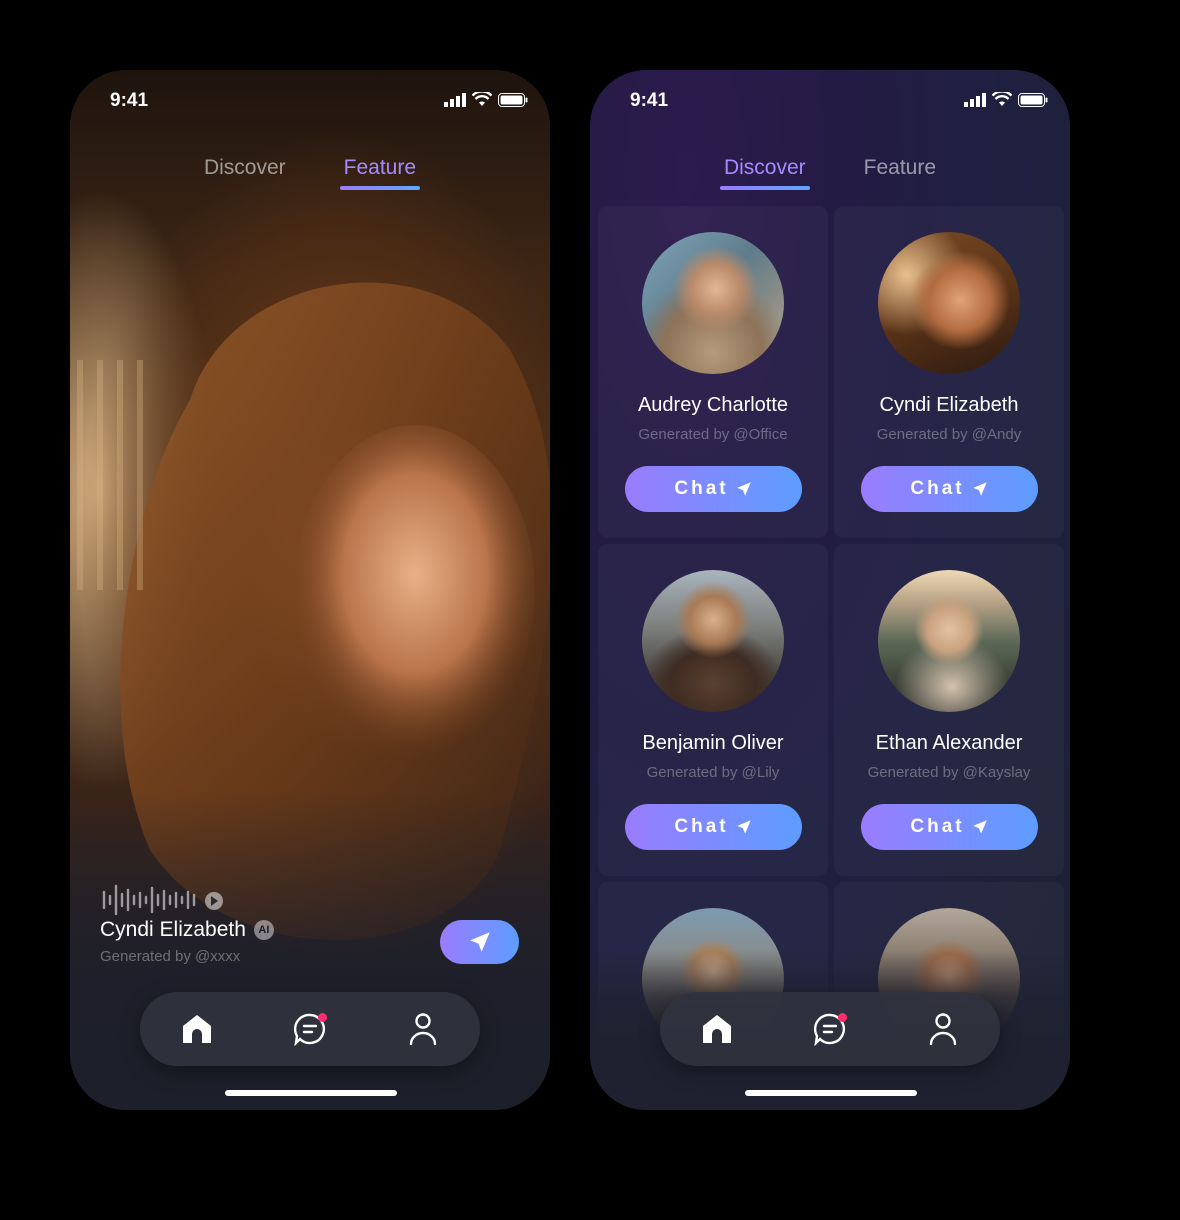 This screenshot has width=1180, height=1220. I want to click on character-generated-by: Generated by @Lily, so click(713, 772).